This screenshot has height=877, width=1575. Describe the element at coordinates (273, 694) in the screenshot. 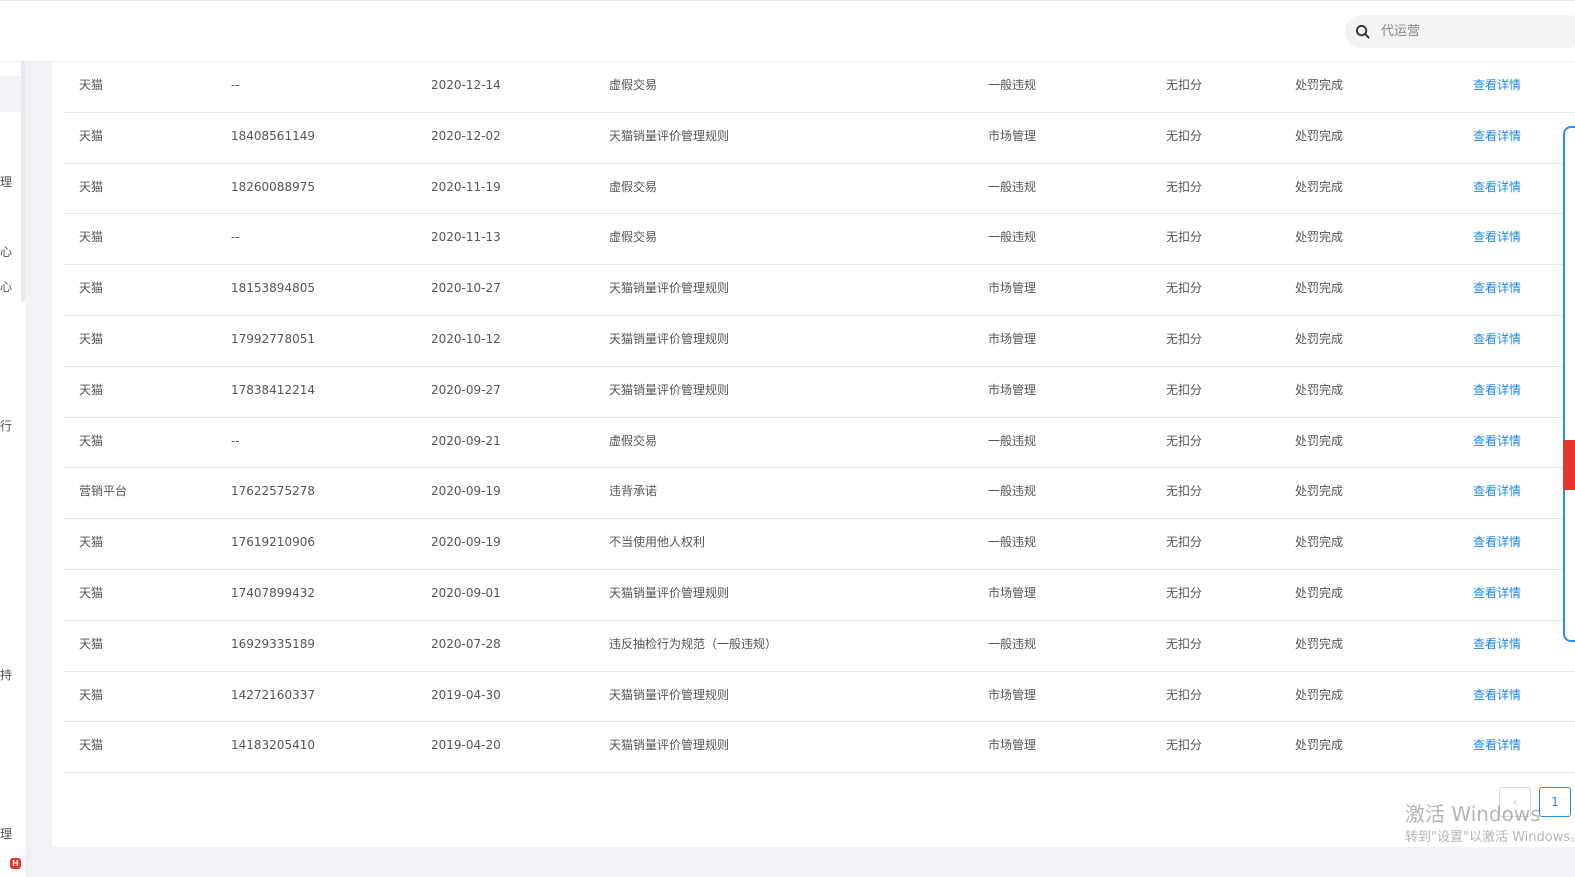

I see `record-number-cell: 14272160337` at that location.